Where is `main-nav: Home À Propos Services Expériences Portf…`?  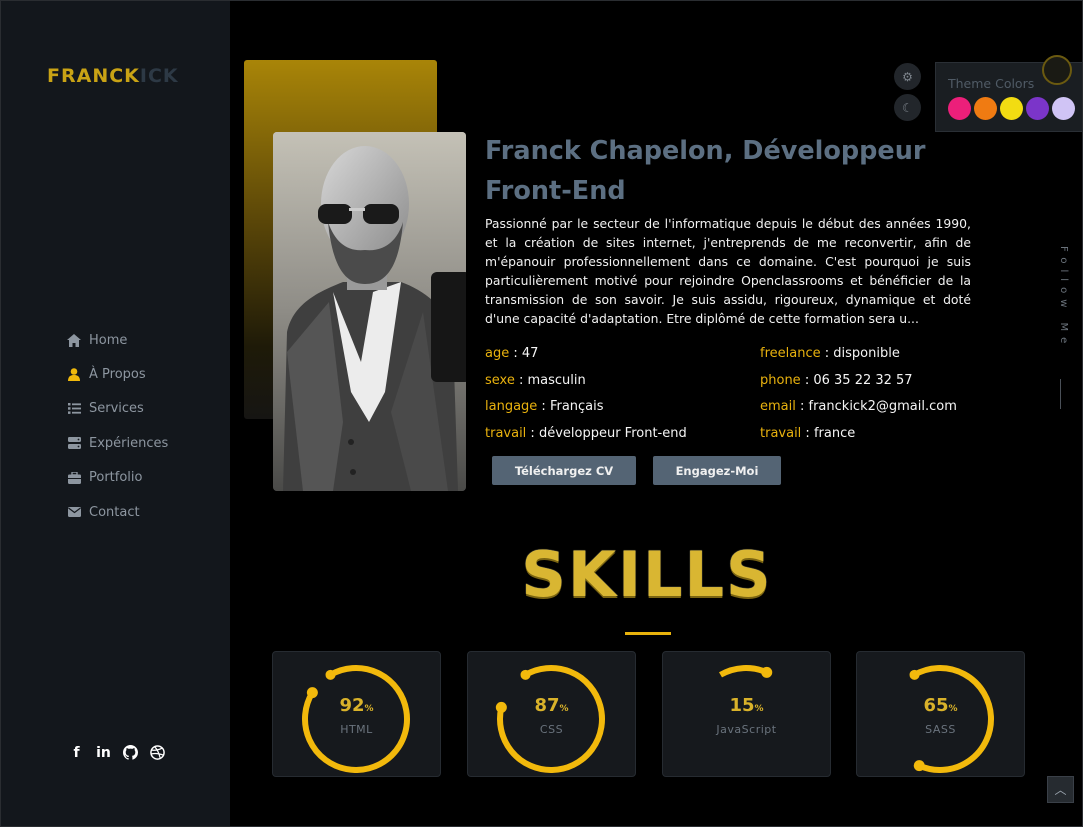 main-nav: Home À Propos Services Expériences Portf… is located at coordinates (117, 426).